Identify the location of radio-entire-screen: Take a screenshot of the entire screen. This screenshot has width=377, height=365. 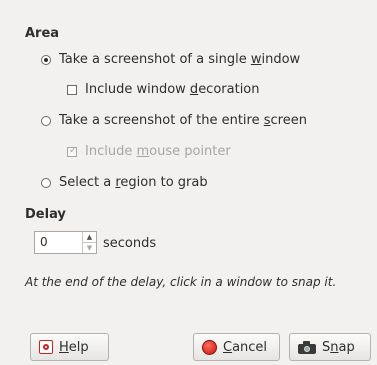
(174, 120).